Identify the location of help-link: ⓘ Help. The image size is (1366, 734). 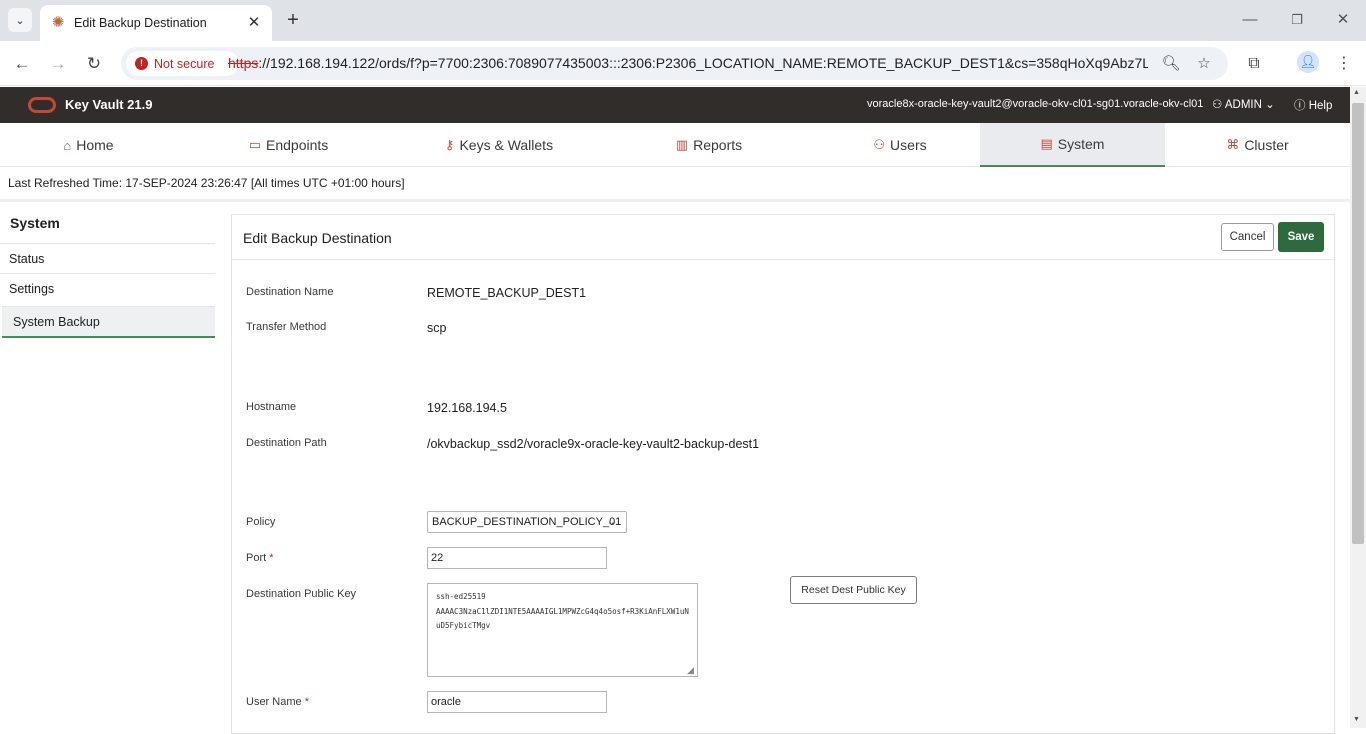
(1313, 105).